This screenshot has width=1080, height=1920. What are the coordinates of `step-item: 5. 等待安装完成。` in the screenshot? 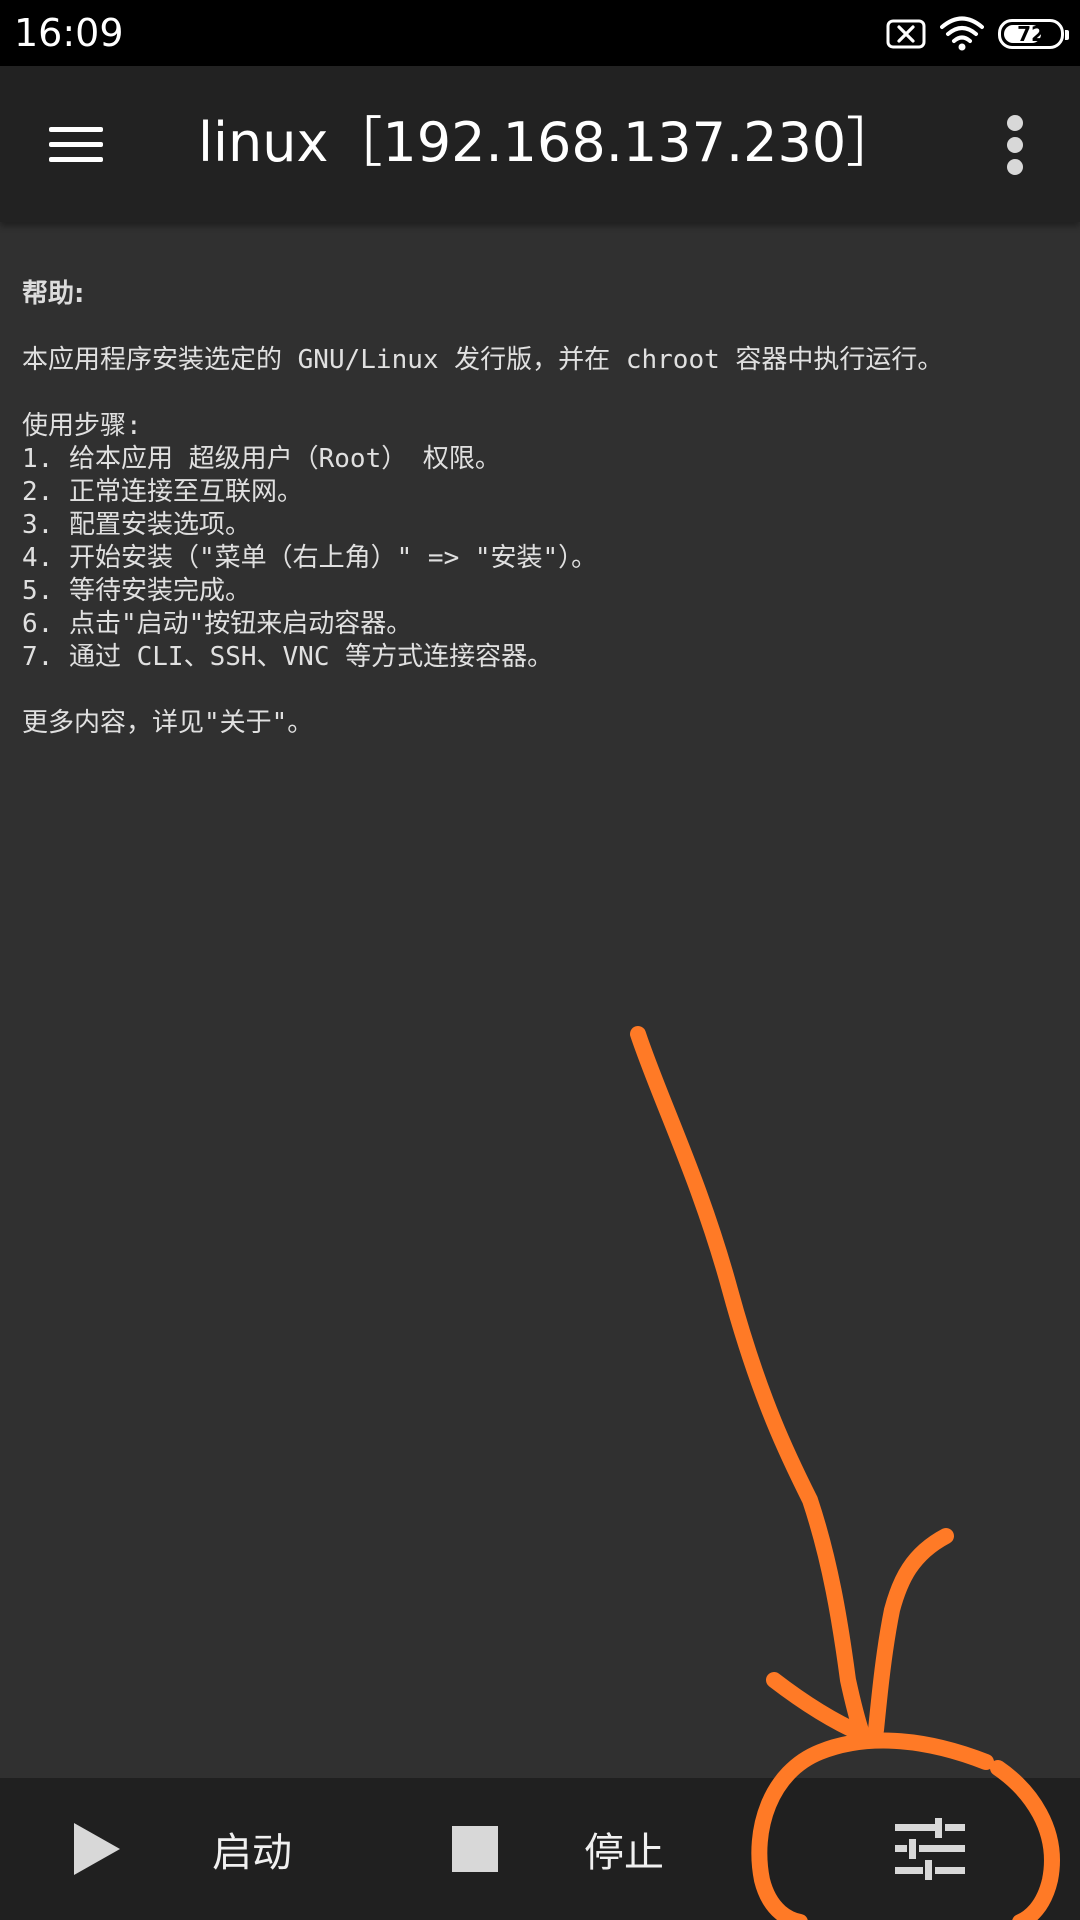 It's located at (136, 591).